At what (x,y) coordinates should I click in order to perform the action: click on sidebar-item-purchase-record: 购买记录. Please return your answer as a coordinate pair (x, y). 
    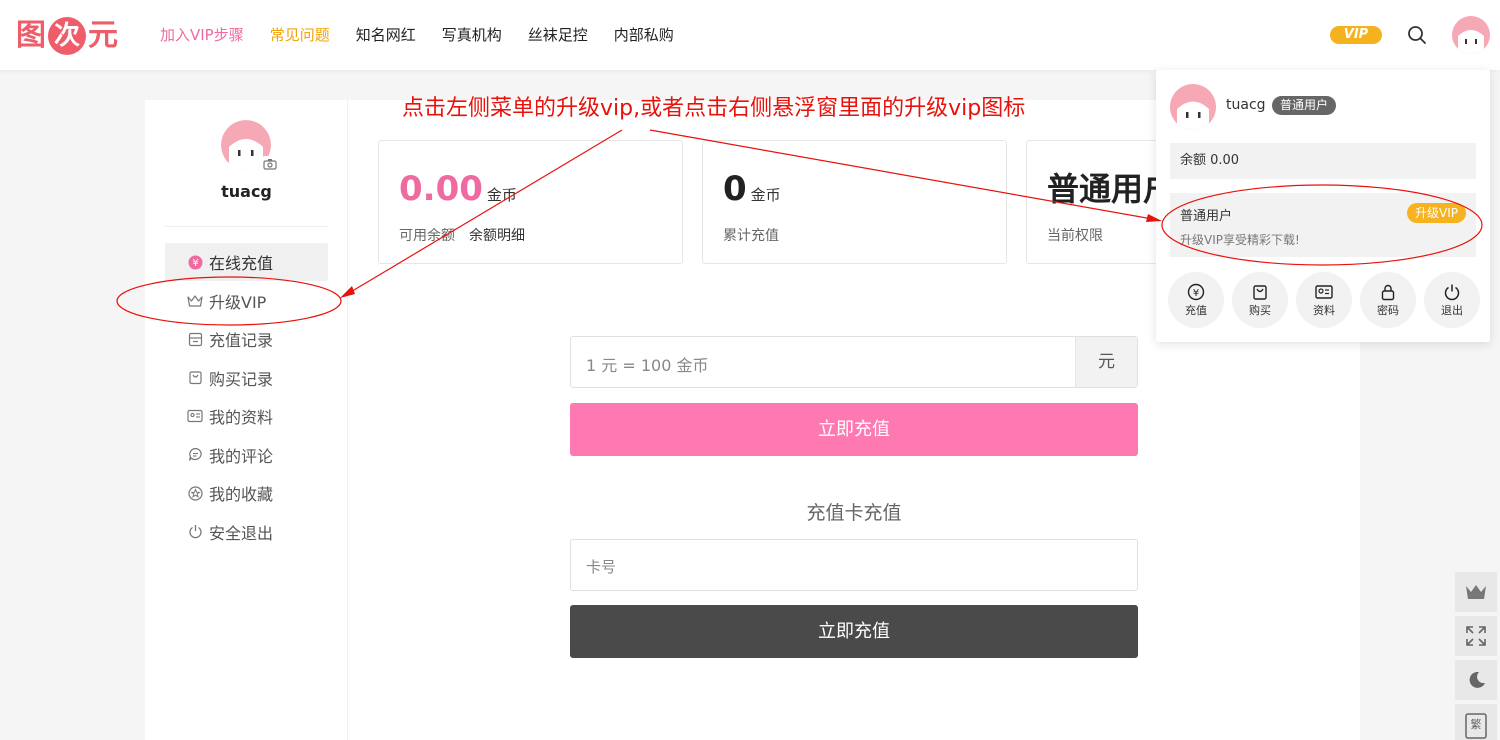
    Looking at the image, I should click on (246, 378).